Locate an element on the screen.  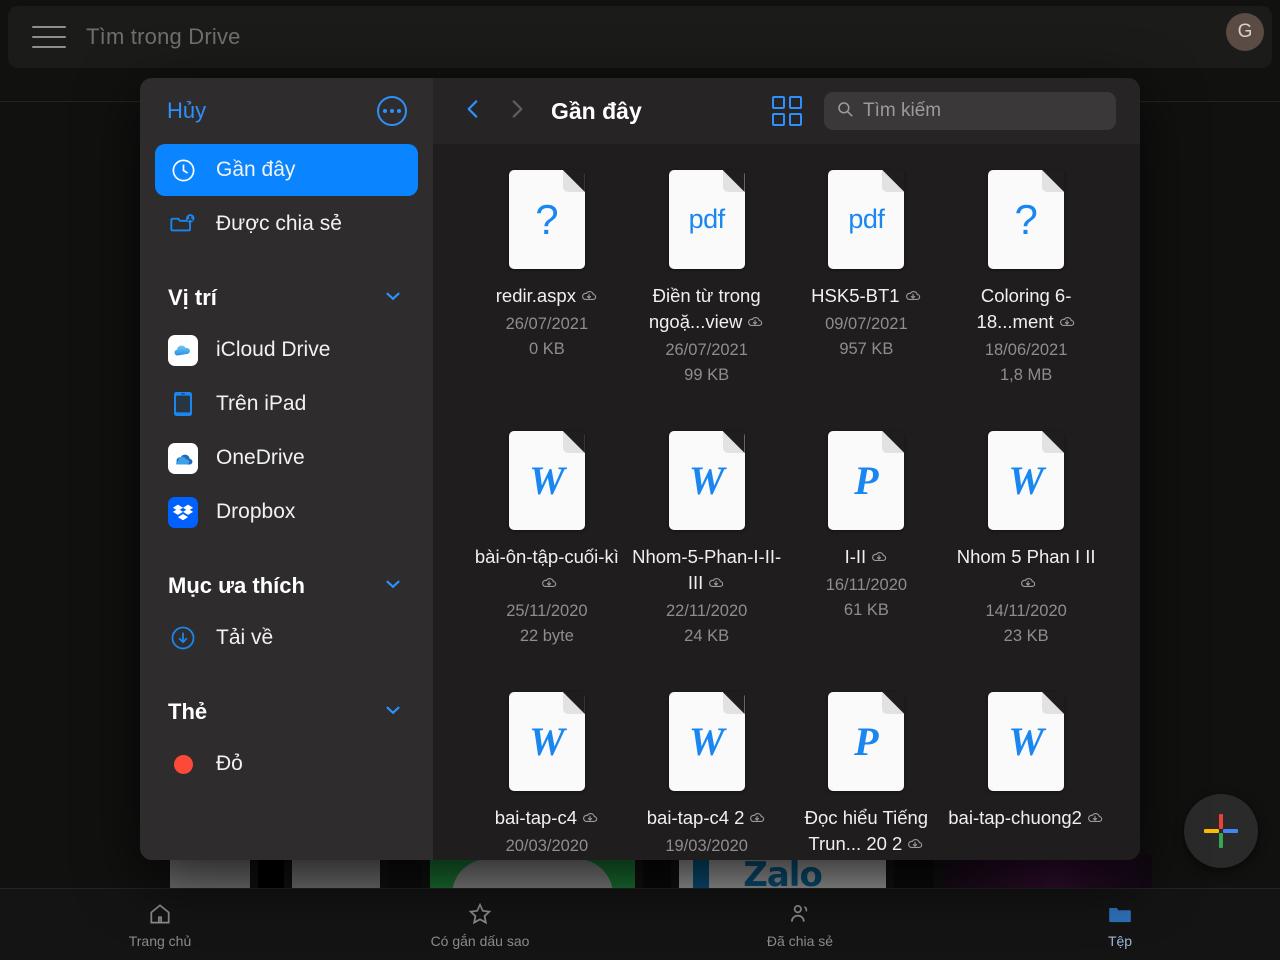
sidebar-item-icloud-drive: iCloud Drive is located at coordinates (286, 350).